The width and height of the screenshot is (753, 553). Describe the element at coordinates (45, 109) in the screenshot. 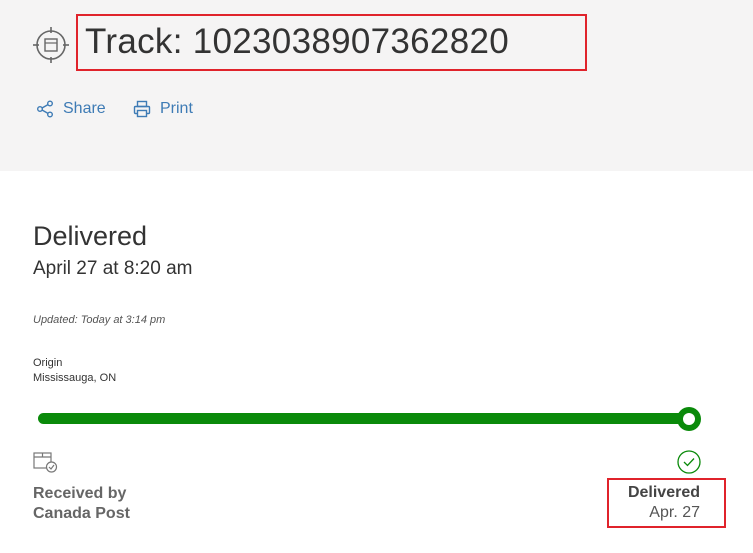

I see `share-icon` at that location.